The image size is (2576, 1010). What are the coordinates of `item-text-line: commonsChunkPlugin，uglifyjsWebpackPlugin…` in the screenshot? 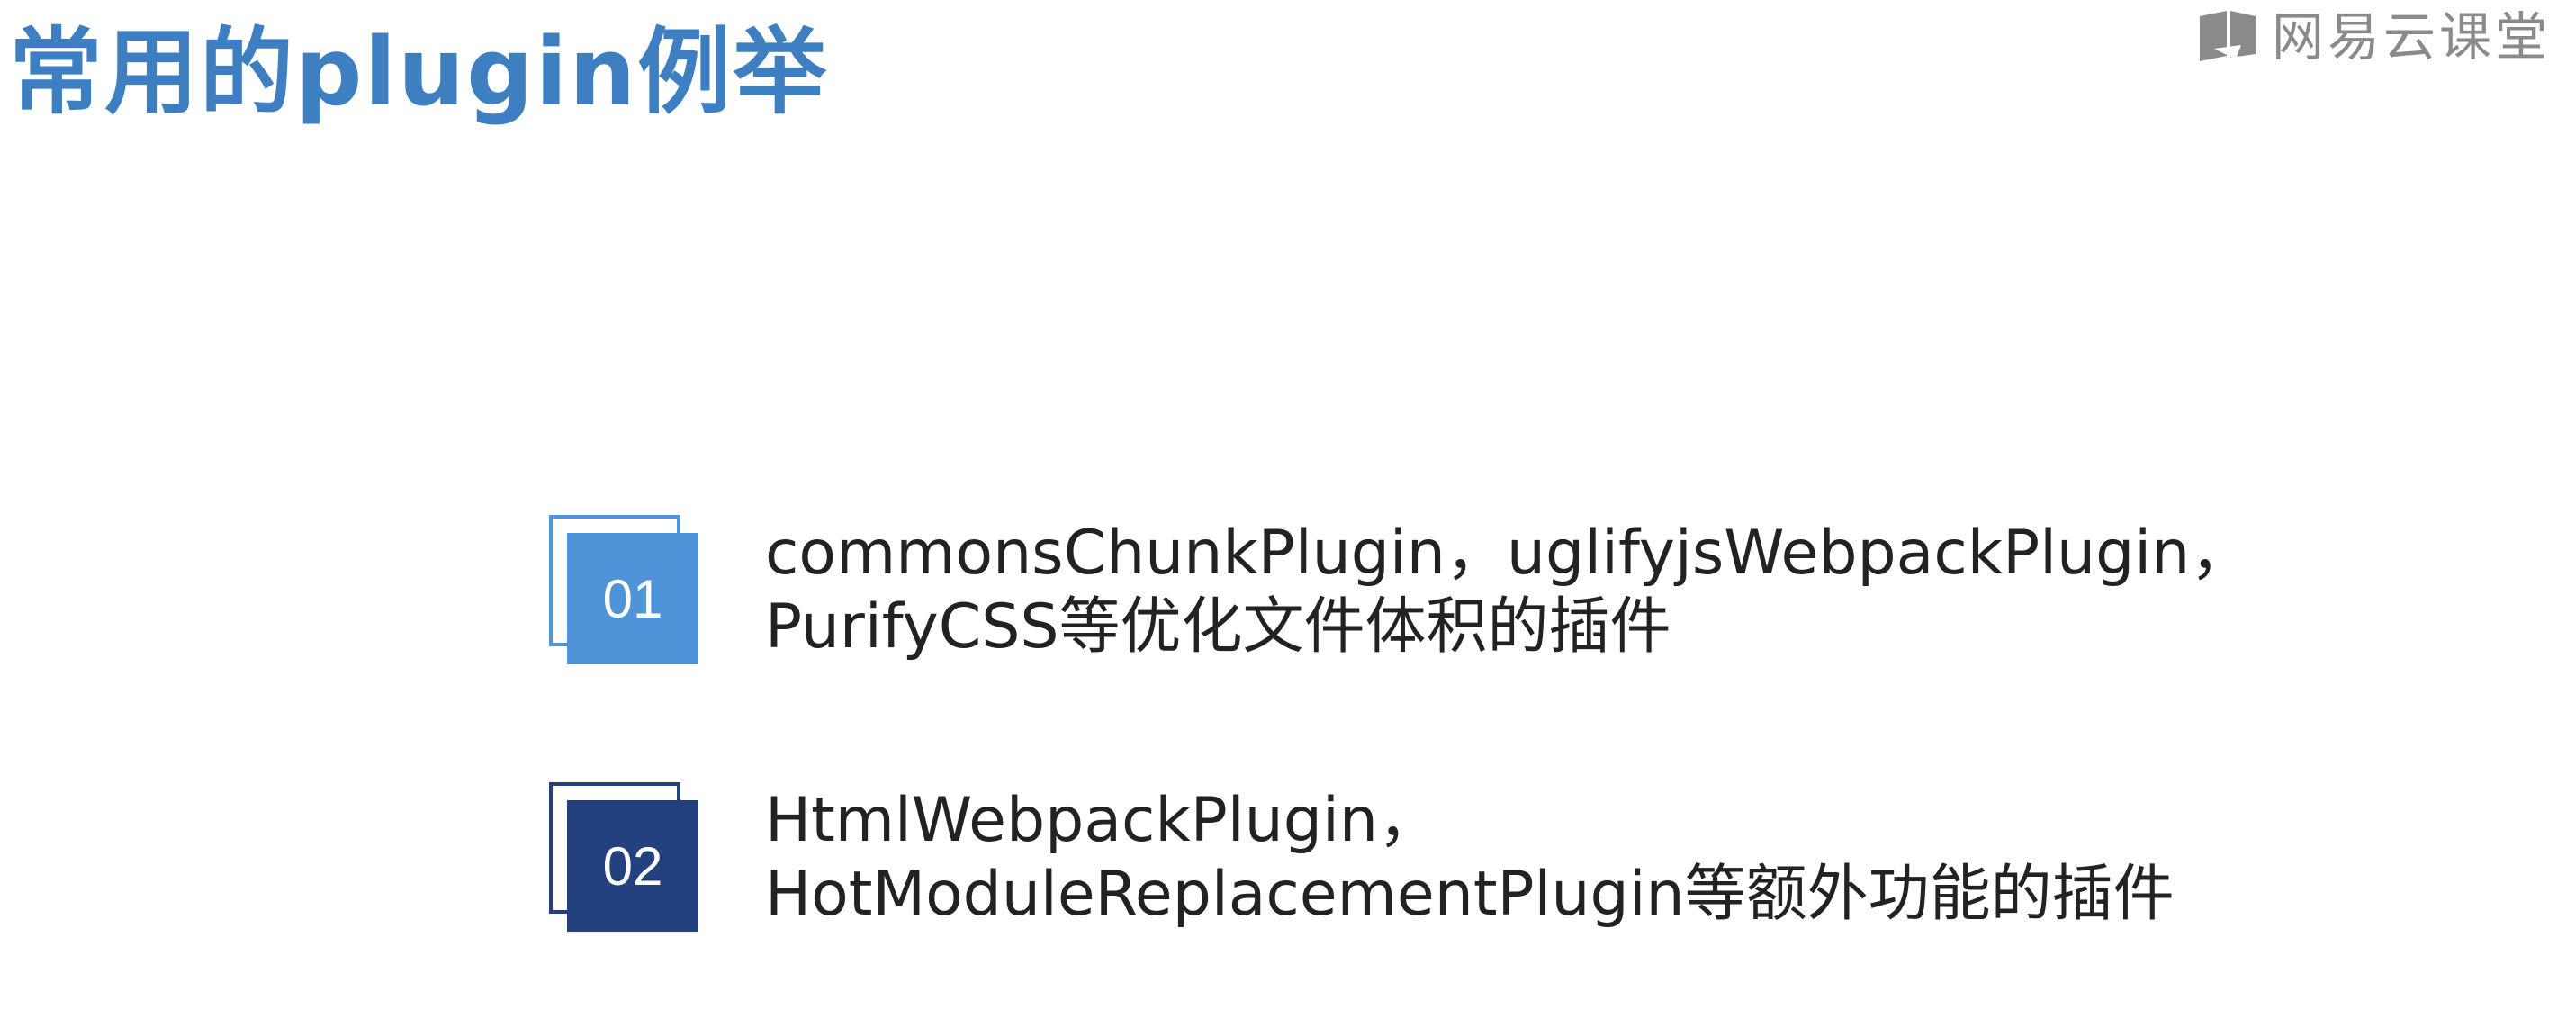 It's located at (1508, 553).